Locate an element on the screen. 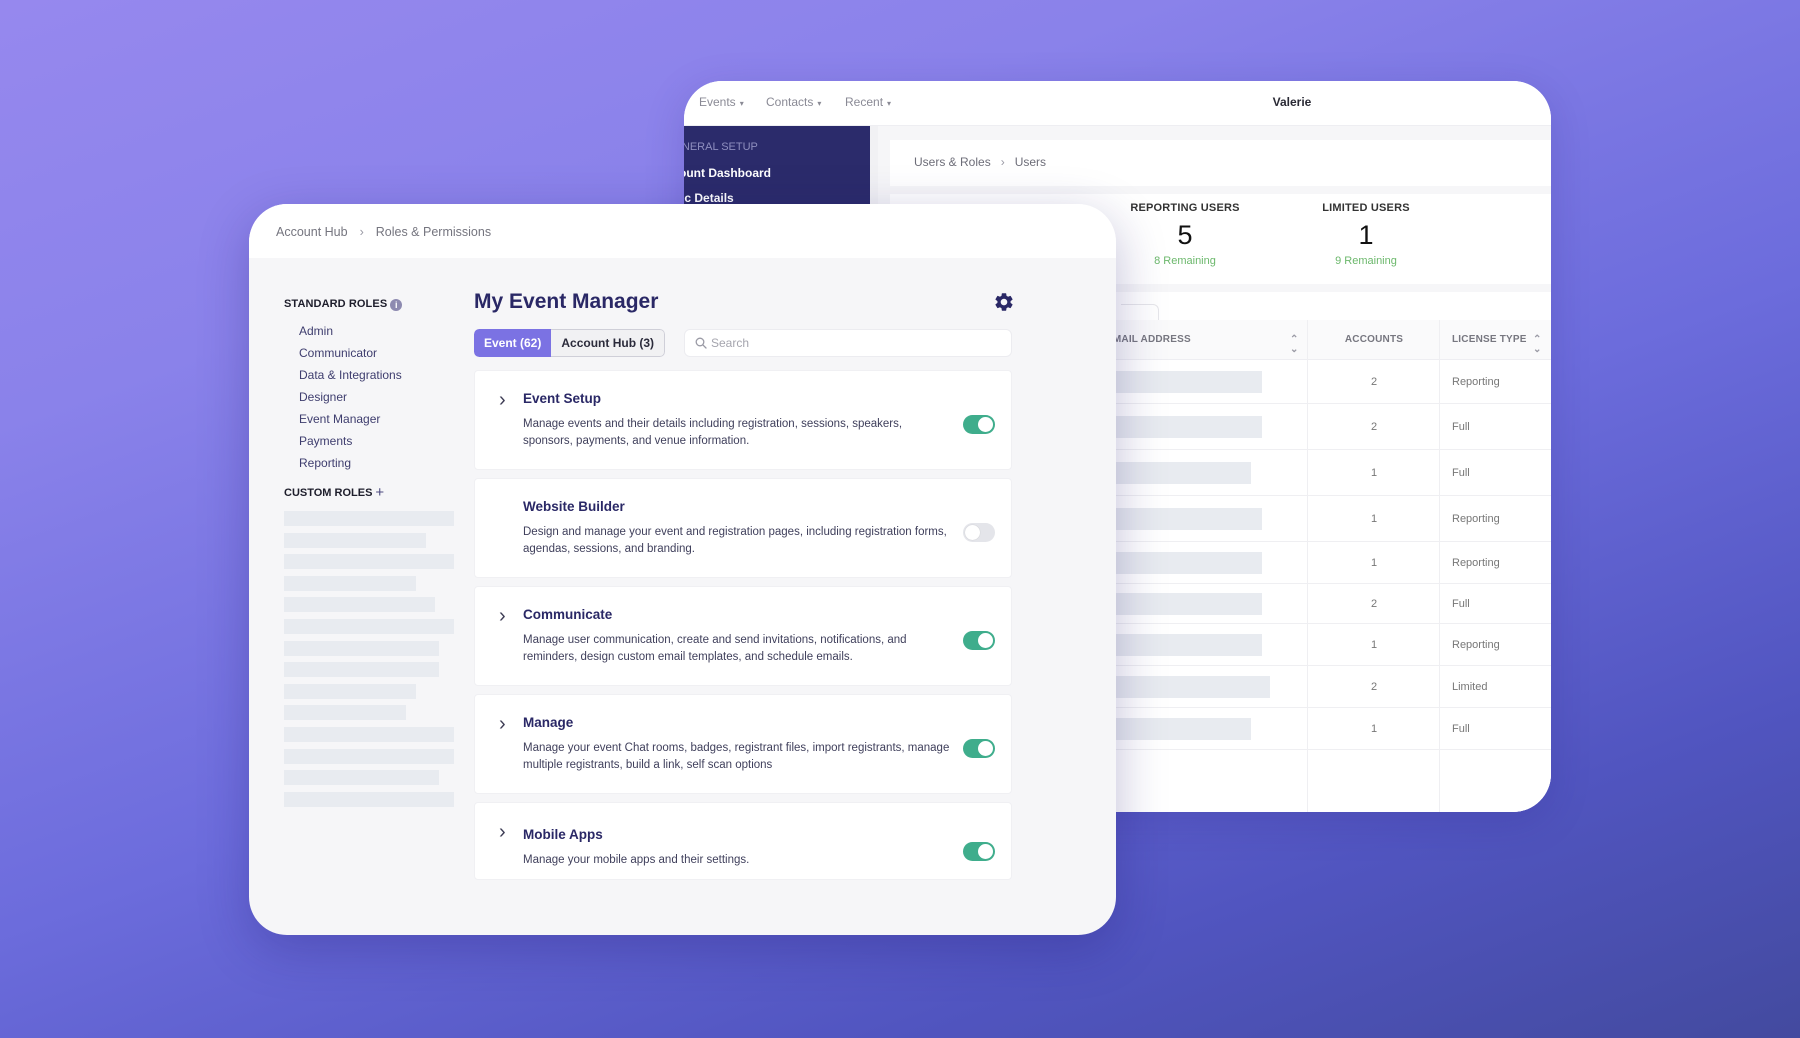 The width and height of the screenshot is (1800, 1038). role-item-event-manager: Event Manager is located at coordinates (339, 419).